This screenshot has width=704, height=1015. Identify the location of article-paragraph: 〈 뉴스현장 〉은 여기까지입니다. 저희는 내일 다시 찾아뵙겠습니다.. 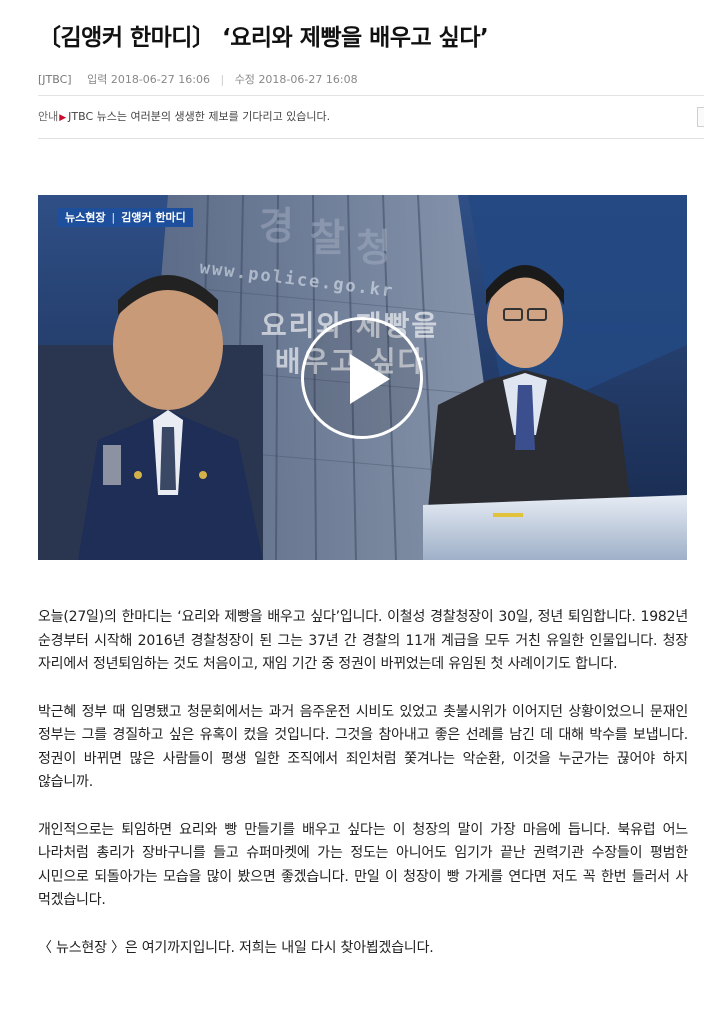
(236, 947).